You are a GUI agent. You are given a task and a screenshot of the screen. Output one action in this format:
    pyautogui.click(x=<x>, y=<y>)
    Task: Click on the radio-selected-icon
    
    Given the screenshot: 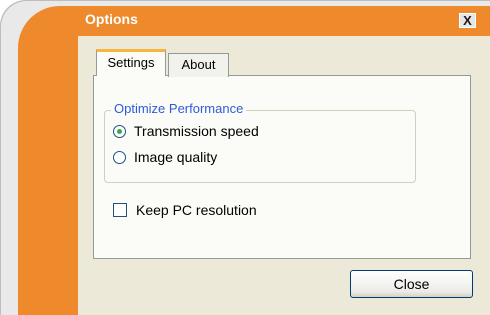 What is the action you would take?
    pyautogui.click(x=119, y=131)
    